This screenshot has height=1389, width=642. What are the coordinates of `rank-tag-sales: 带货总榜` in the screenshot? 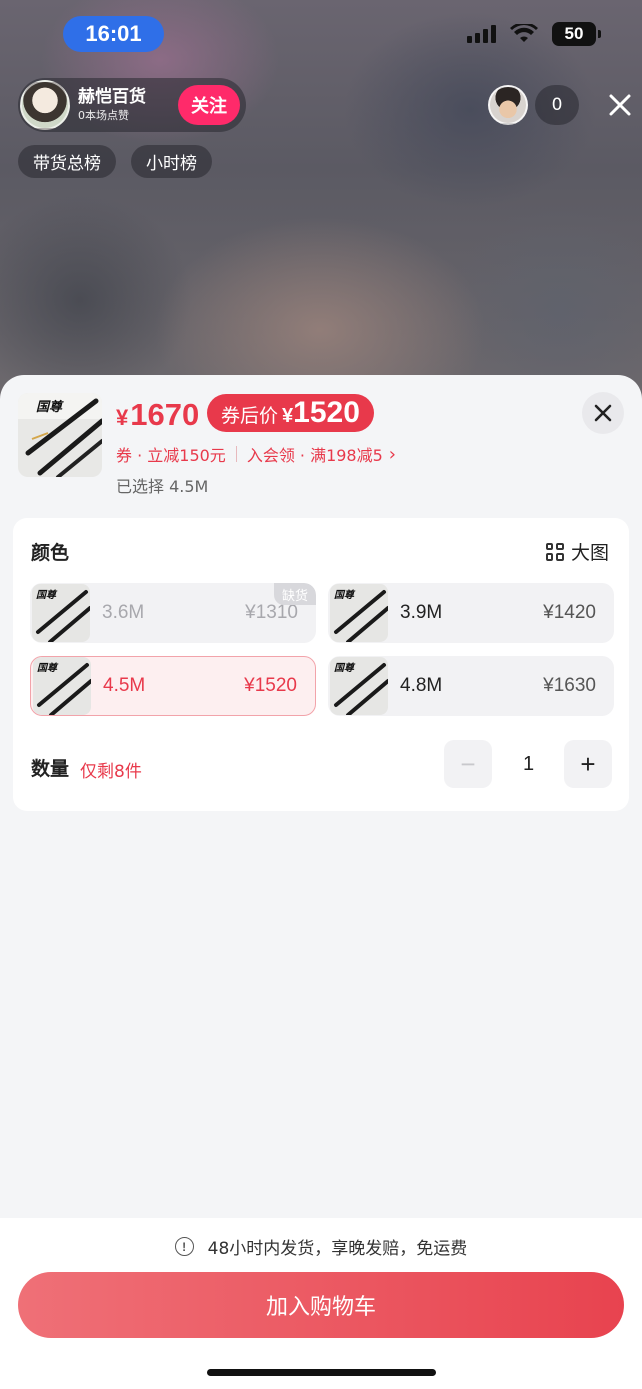 It's located at (67, 161).